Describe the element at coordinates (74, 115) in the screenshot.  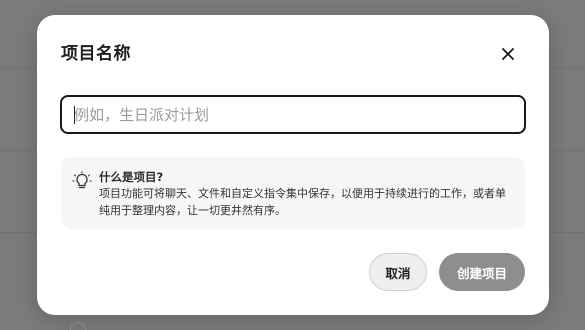
I see `text-caret` at that location.